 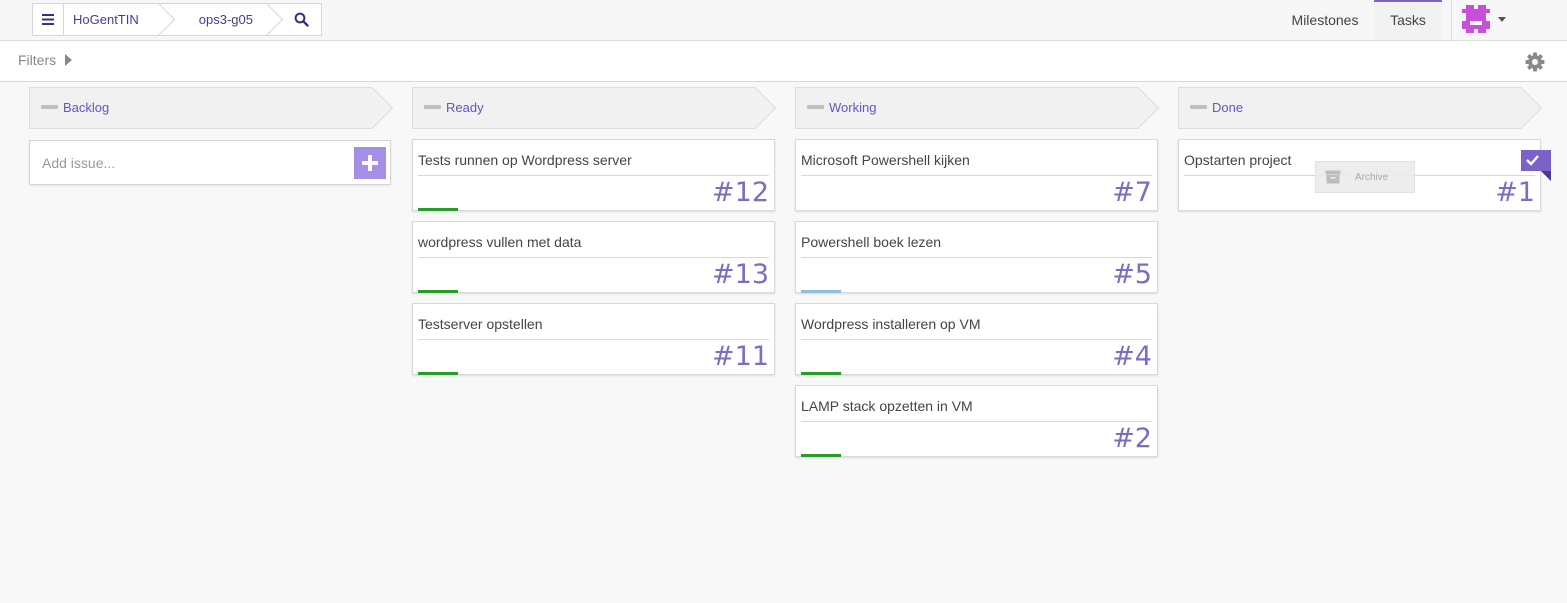 What do you see at coordinates (1502, 19) in the screenshot?
I see `chevron-down-icon` at bounding box center [1502, 19].